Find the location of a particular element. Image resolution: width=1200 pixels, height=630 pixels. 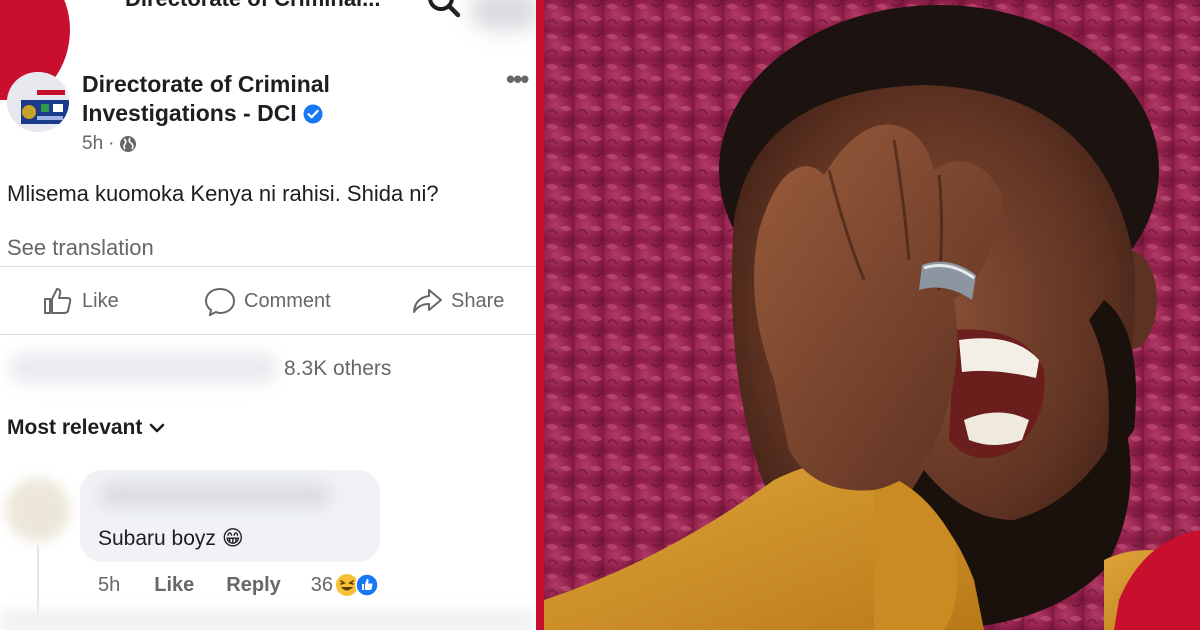

blurred-header-element is located at coordinates (503, 15).